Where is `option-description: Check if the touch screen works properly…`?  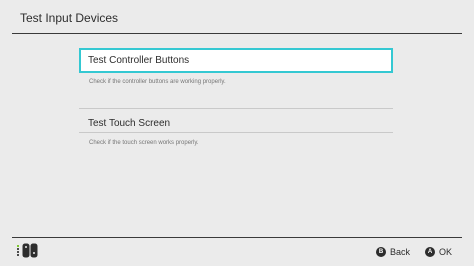 option-description: Check if the touch screen works properly… is located at coordinates (144, 143).